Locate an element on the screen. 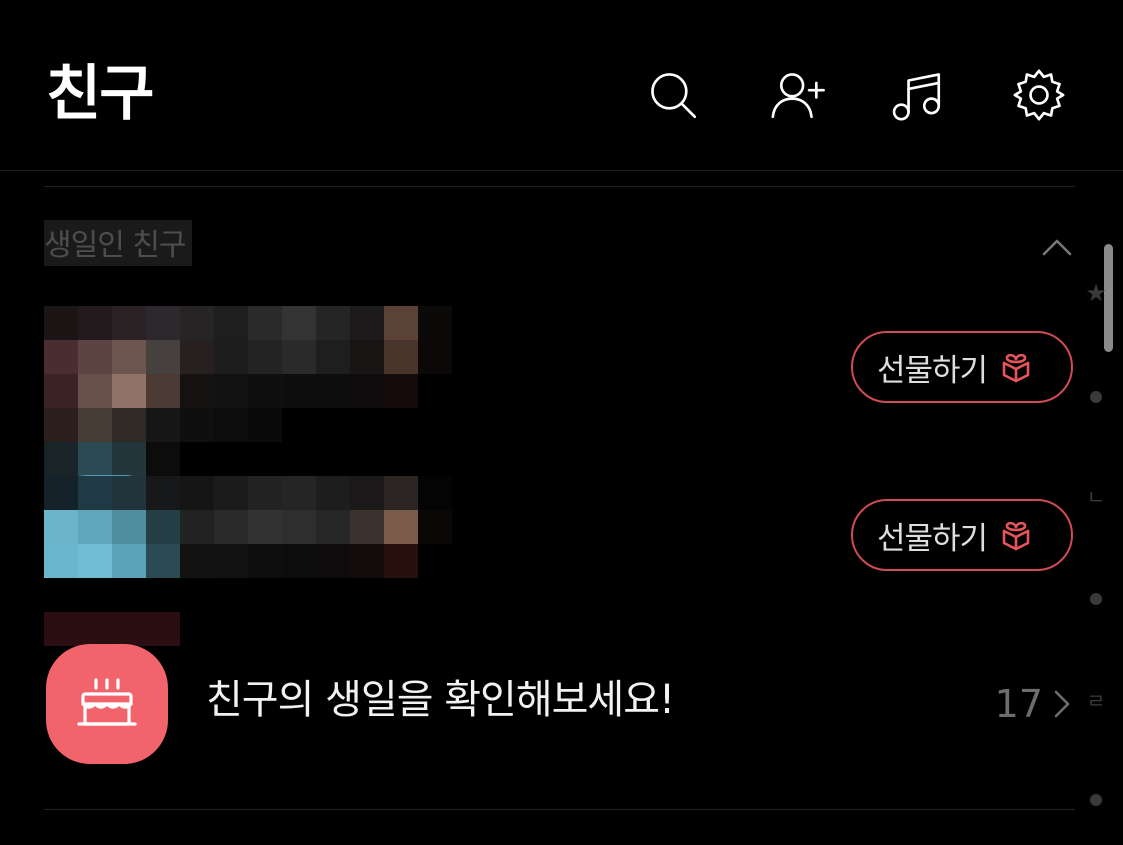 The width and height of the screenshot is (1123, 845). page-title: 친구 is located at coordinates (100, 94).